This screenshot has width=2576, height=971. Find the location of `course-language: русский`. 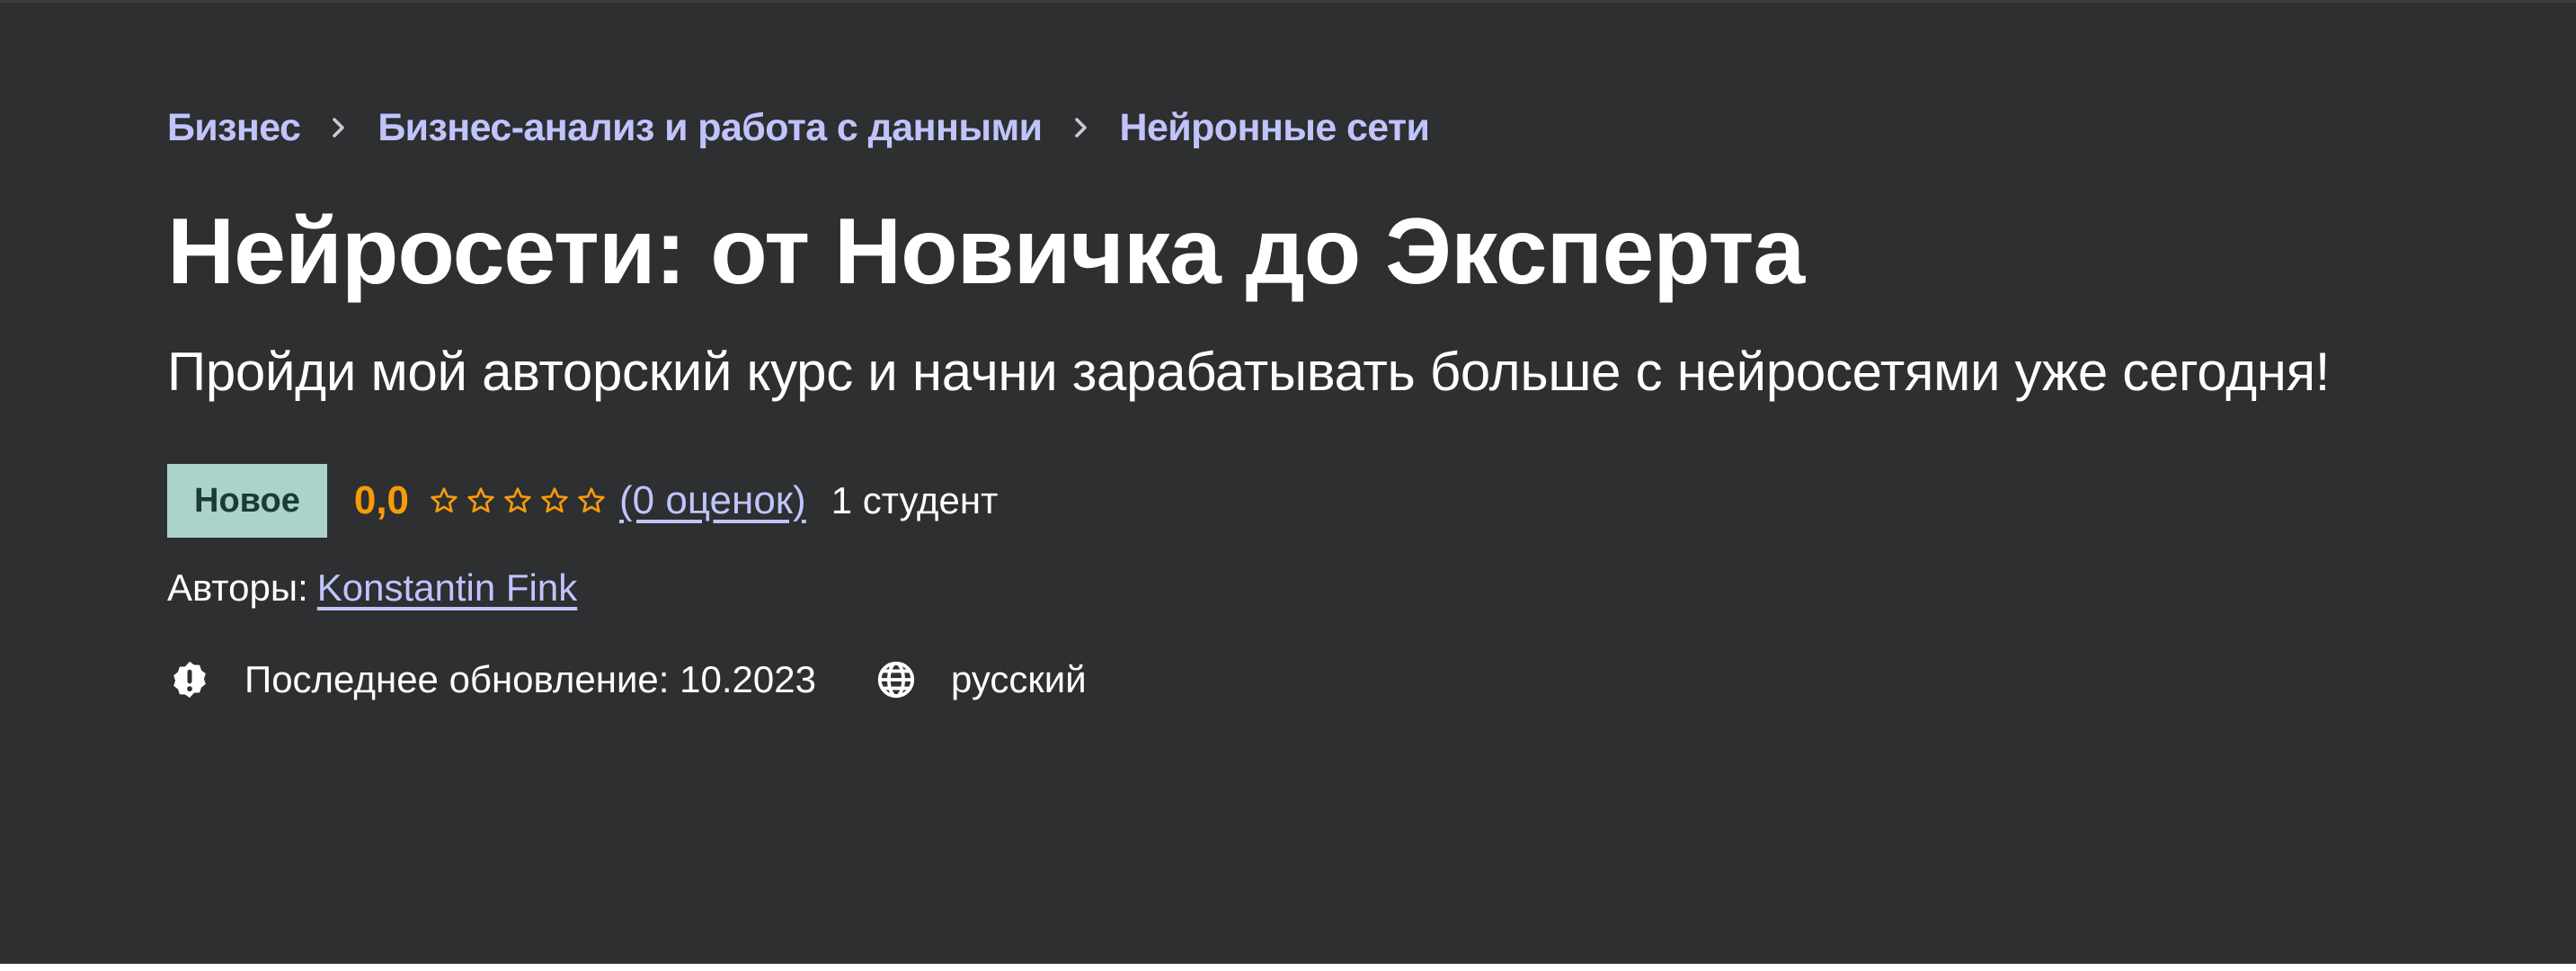

course-language: русский is located at coordinates (1018, 679).